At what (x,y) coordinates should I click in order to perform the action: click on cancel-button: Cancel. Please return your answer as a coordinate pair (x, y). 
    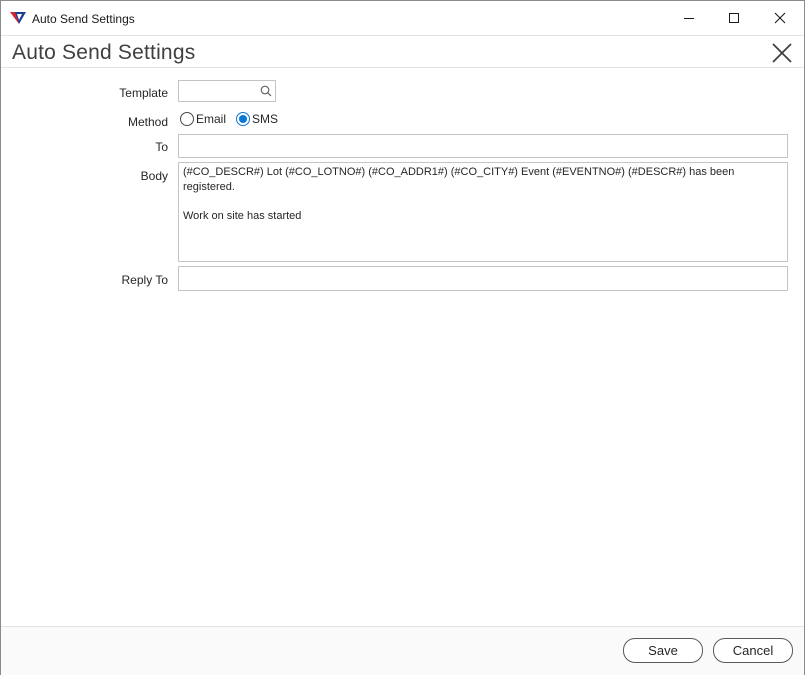
    Looking at the image, I should click on (753, 650).